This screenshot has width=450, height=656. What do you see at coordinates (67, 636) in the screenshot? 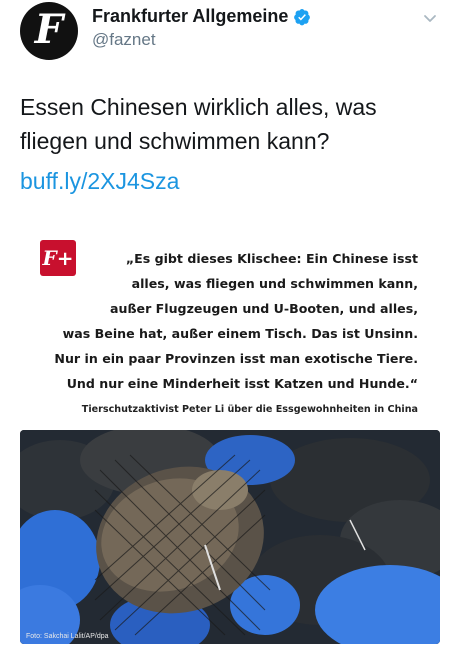
I see `photo-credit: Foto: Sakchai Lalit/AP/dpa` at bounding box center [67, 636].